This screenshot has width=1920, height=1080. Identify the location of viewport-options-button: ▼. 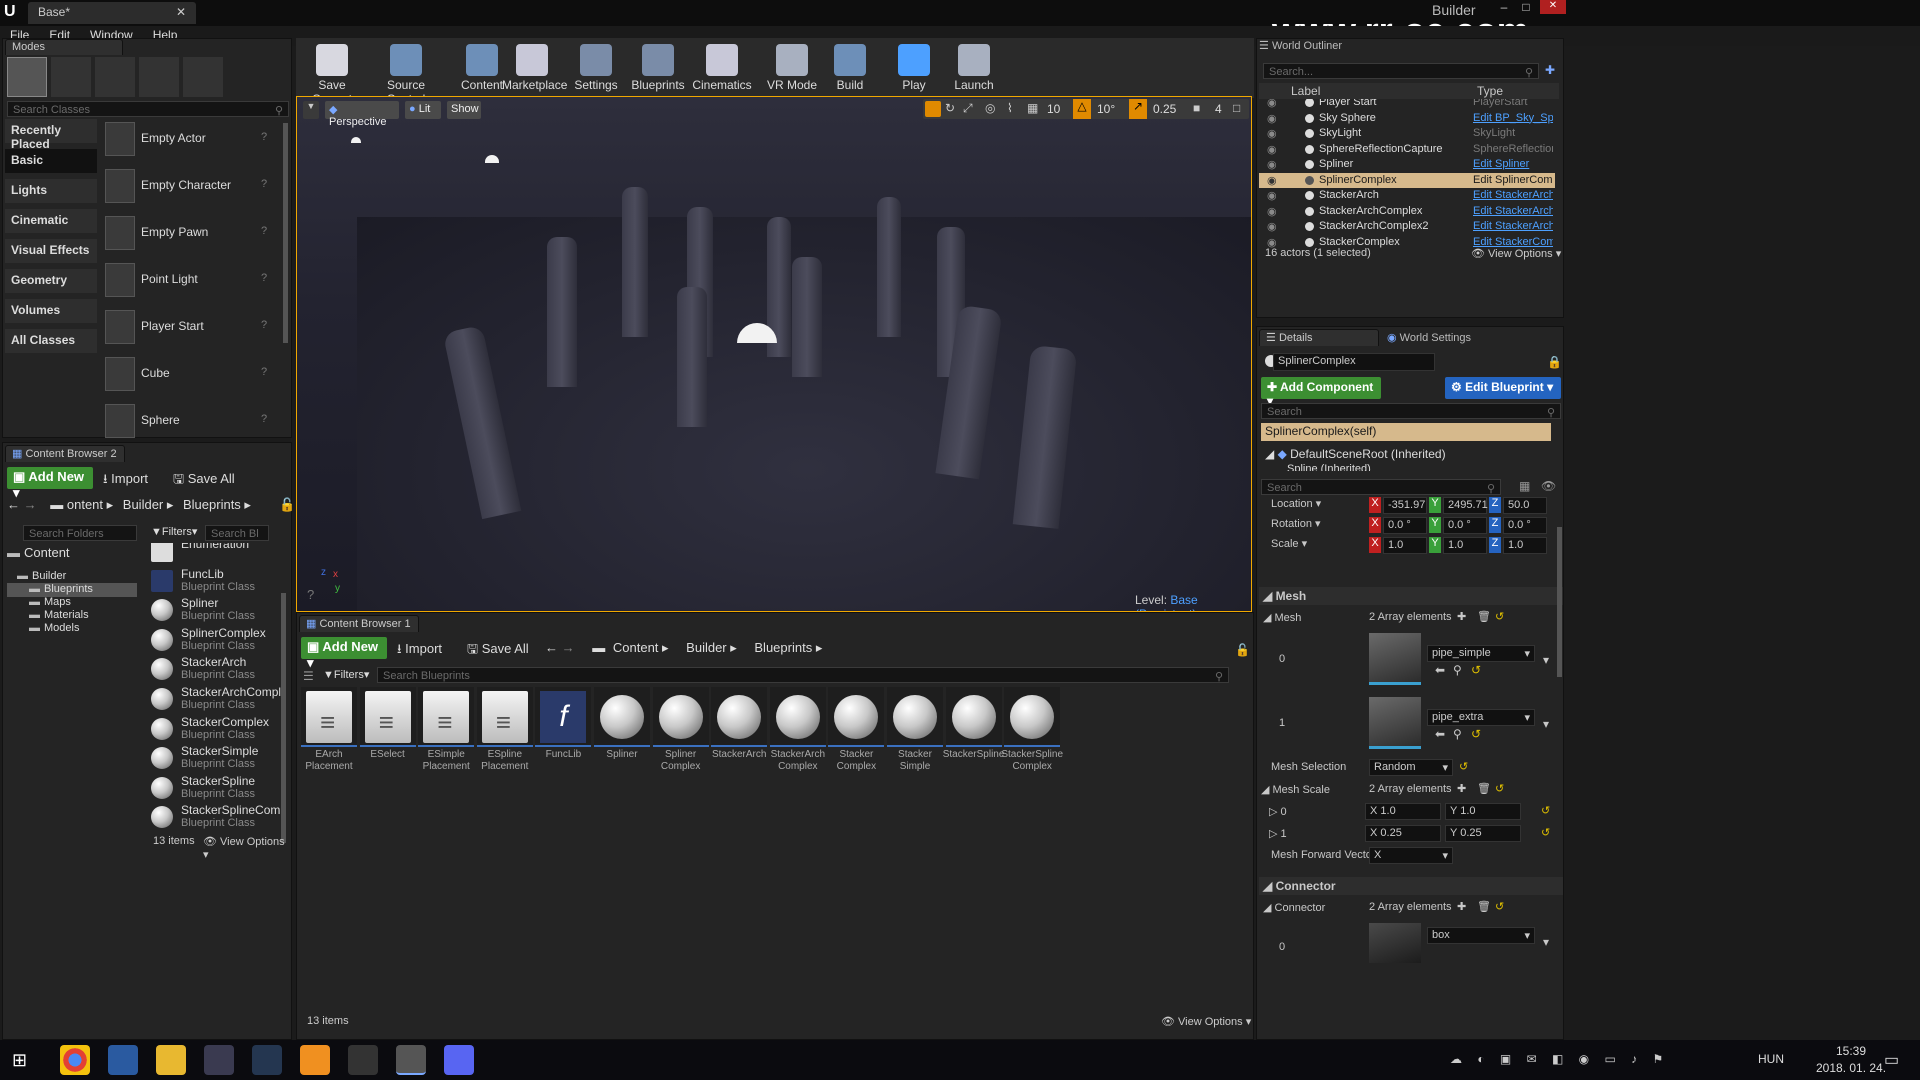
(311, 110).